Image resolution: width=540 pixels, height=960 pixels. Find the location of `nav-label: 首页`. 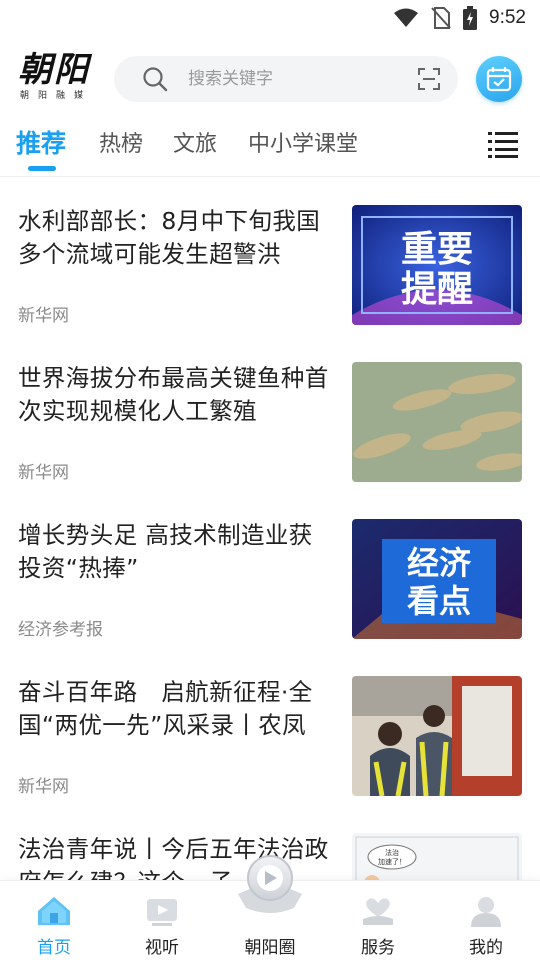

nav-label: 首页 is located at coordinates (54, 948).